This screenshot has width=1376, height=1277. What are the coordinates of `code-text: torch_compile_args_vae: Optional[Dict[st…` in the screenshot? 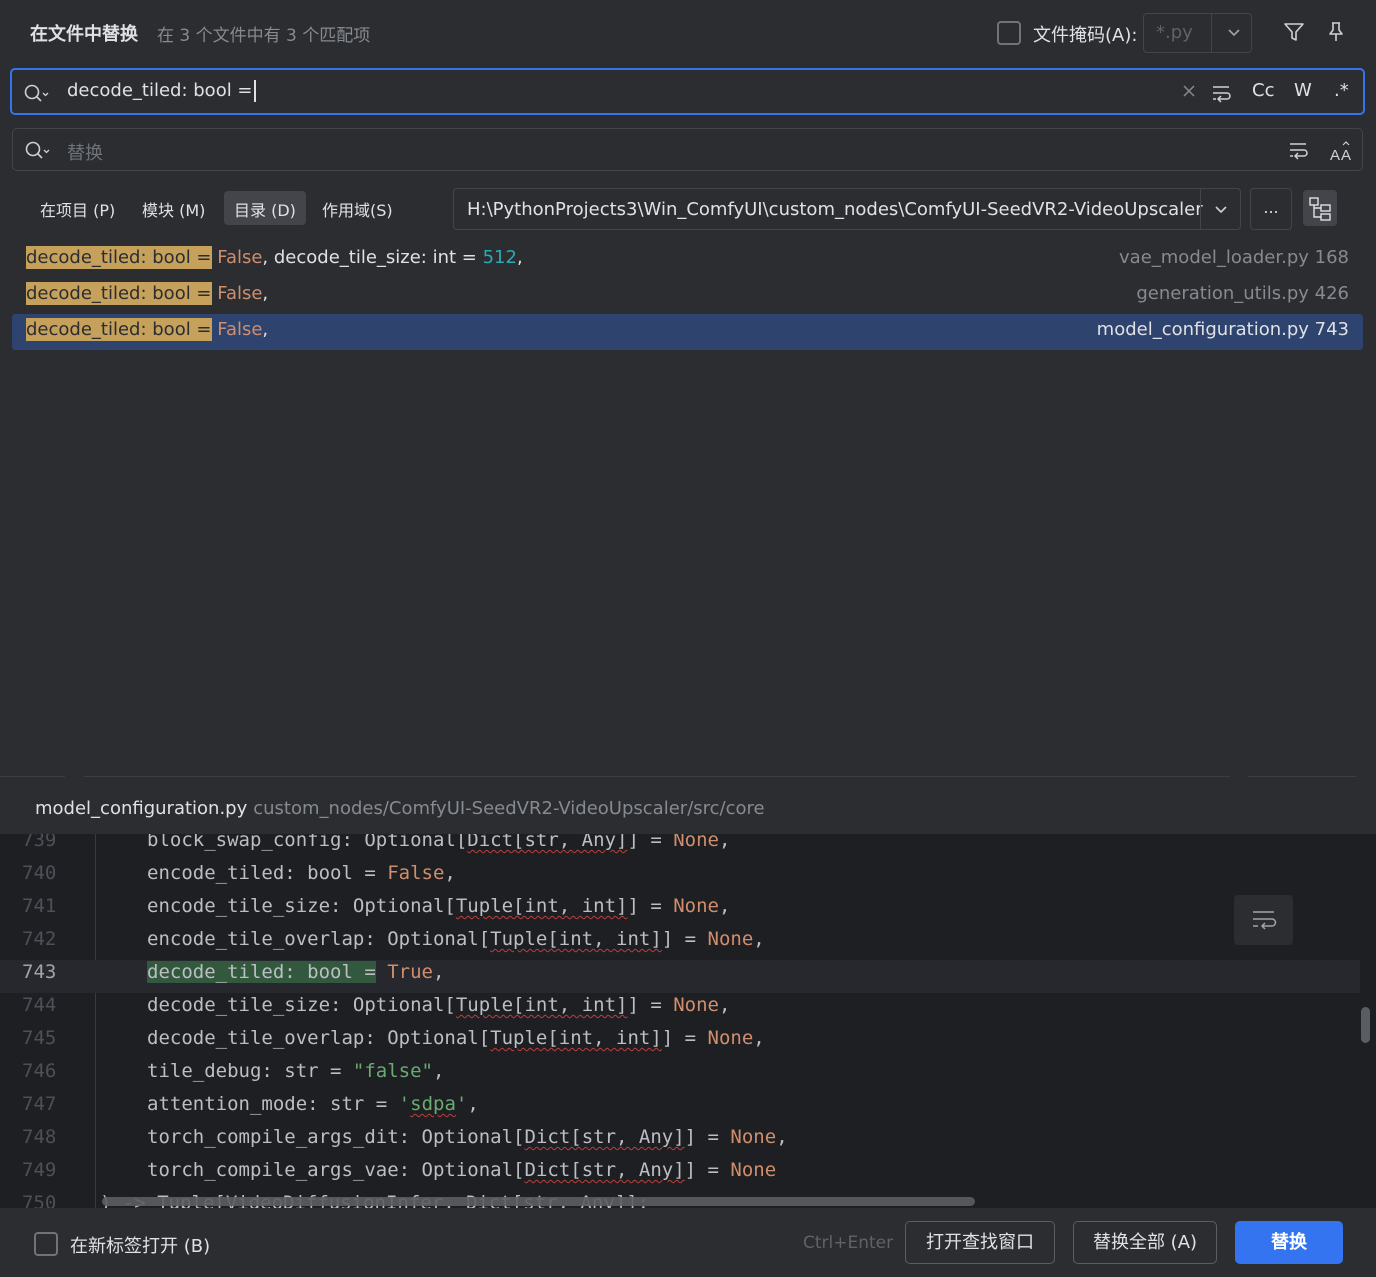 It's located at (462, 1170).